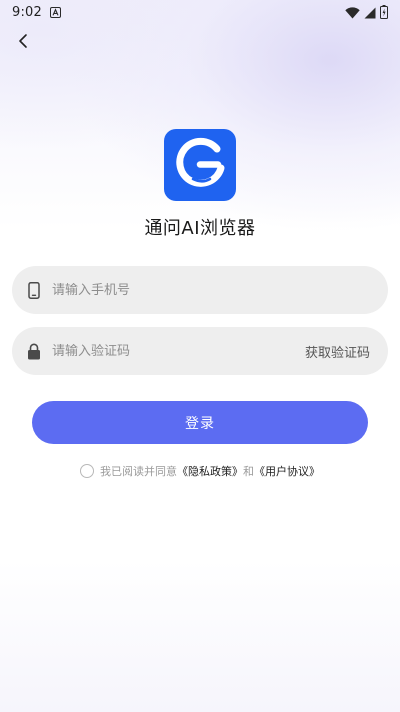 The image size is (400, 712). Describe the element at coordinates (27, 12) in the screenshot. I see `status-time: 9:02` at that location.